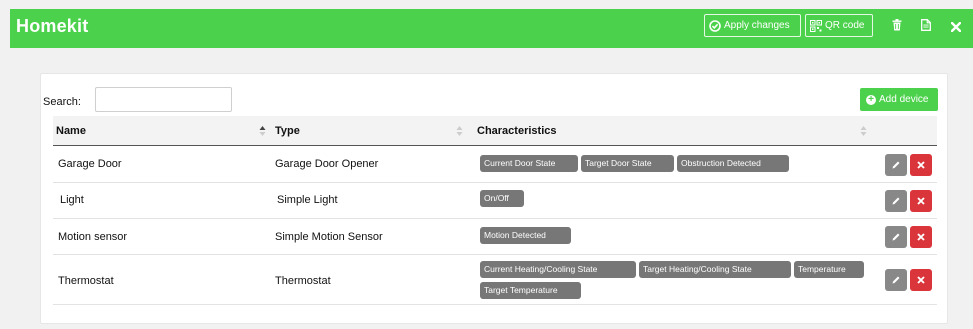 This screenshot has width=973, height=329. Describe the element at coordinates (90, 164) in the screenshot. I see `device-name: Garage Door` at that location.